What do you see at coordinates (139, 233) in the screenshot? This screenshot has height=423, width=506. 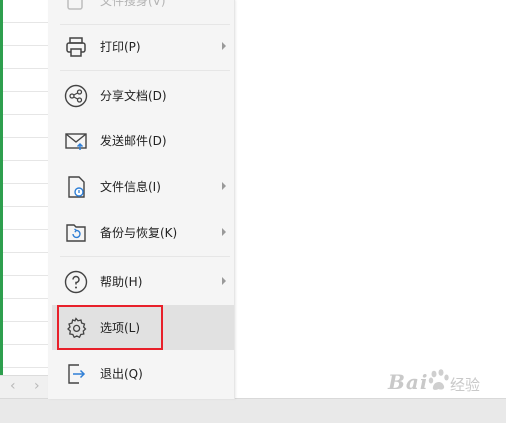 I see `menu-item-label: 备份与恢复(K)` at bounding box center [139, 233].